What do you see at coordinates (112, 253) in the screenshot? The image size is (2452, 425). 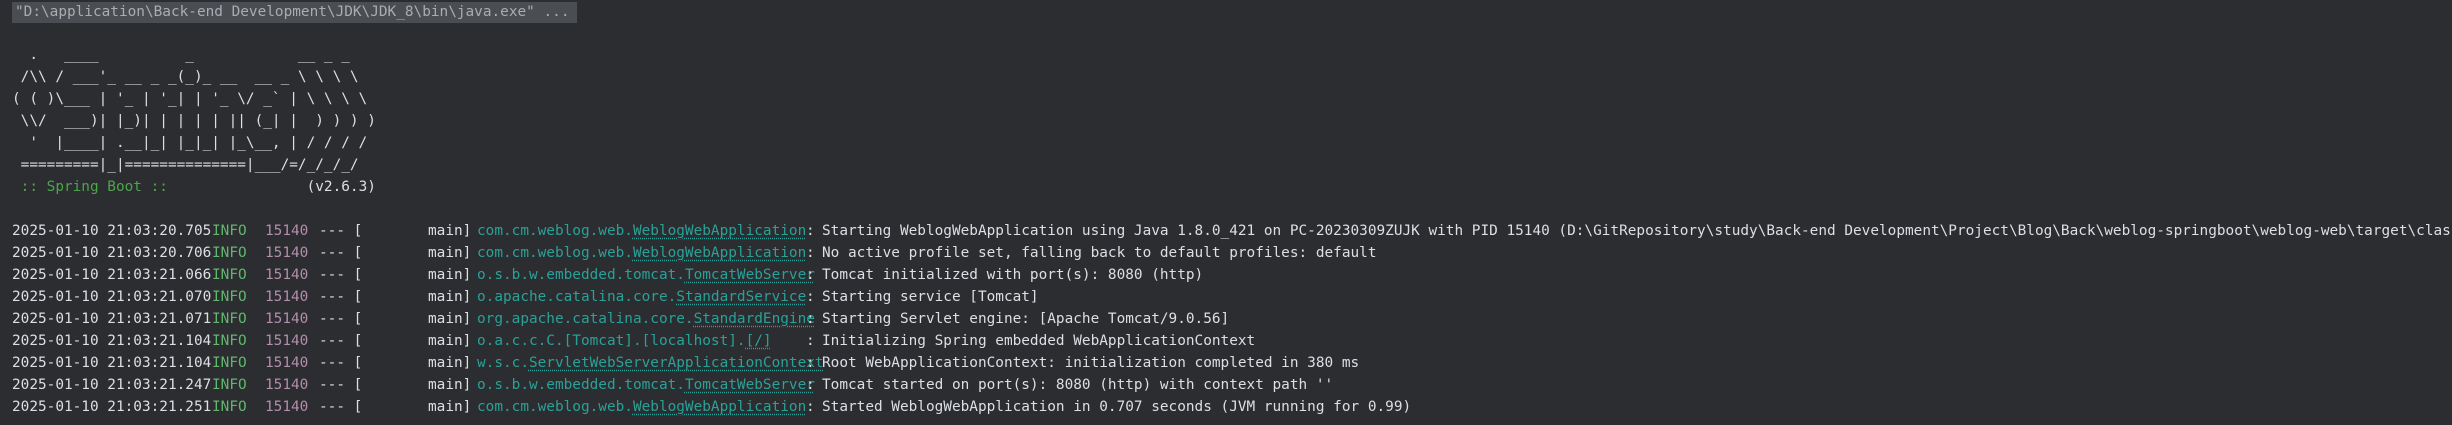 I see `log-timestamp: 2025-01-10 21:03:20.706` at bounding box center [112, 253].